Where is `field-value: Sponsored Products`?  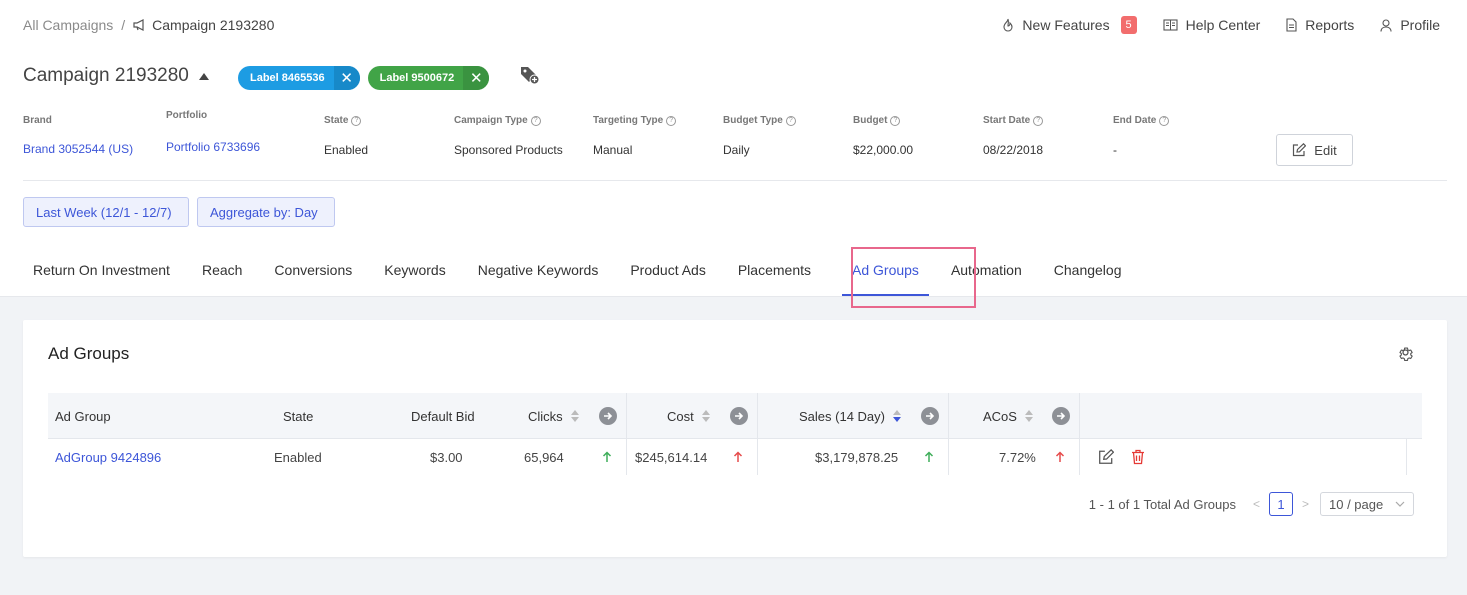 field-value: Sponsored Products is located at coordinates (508, 150).